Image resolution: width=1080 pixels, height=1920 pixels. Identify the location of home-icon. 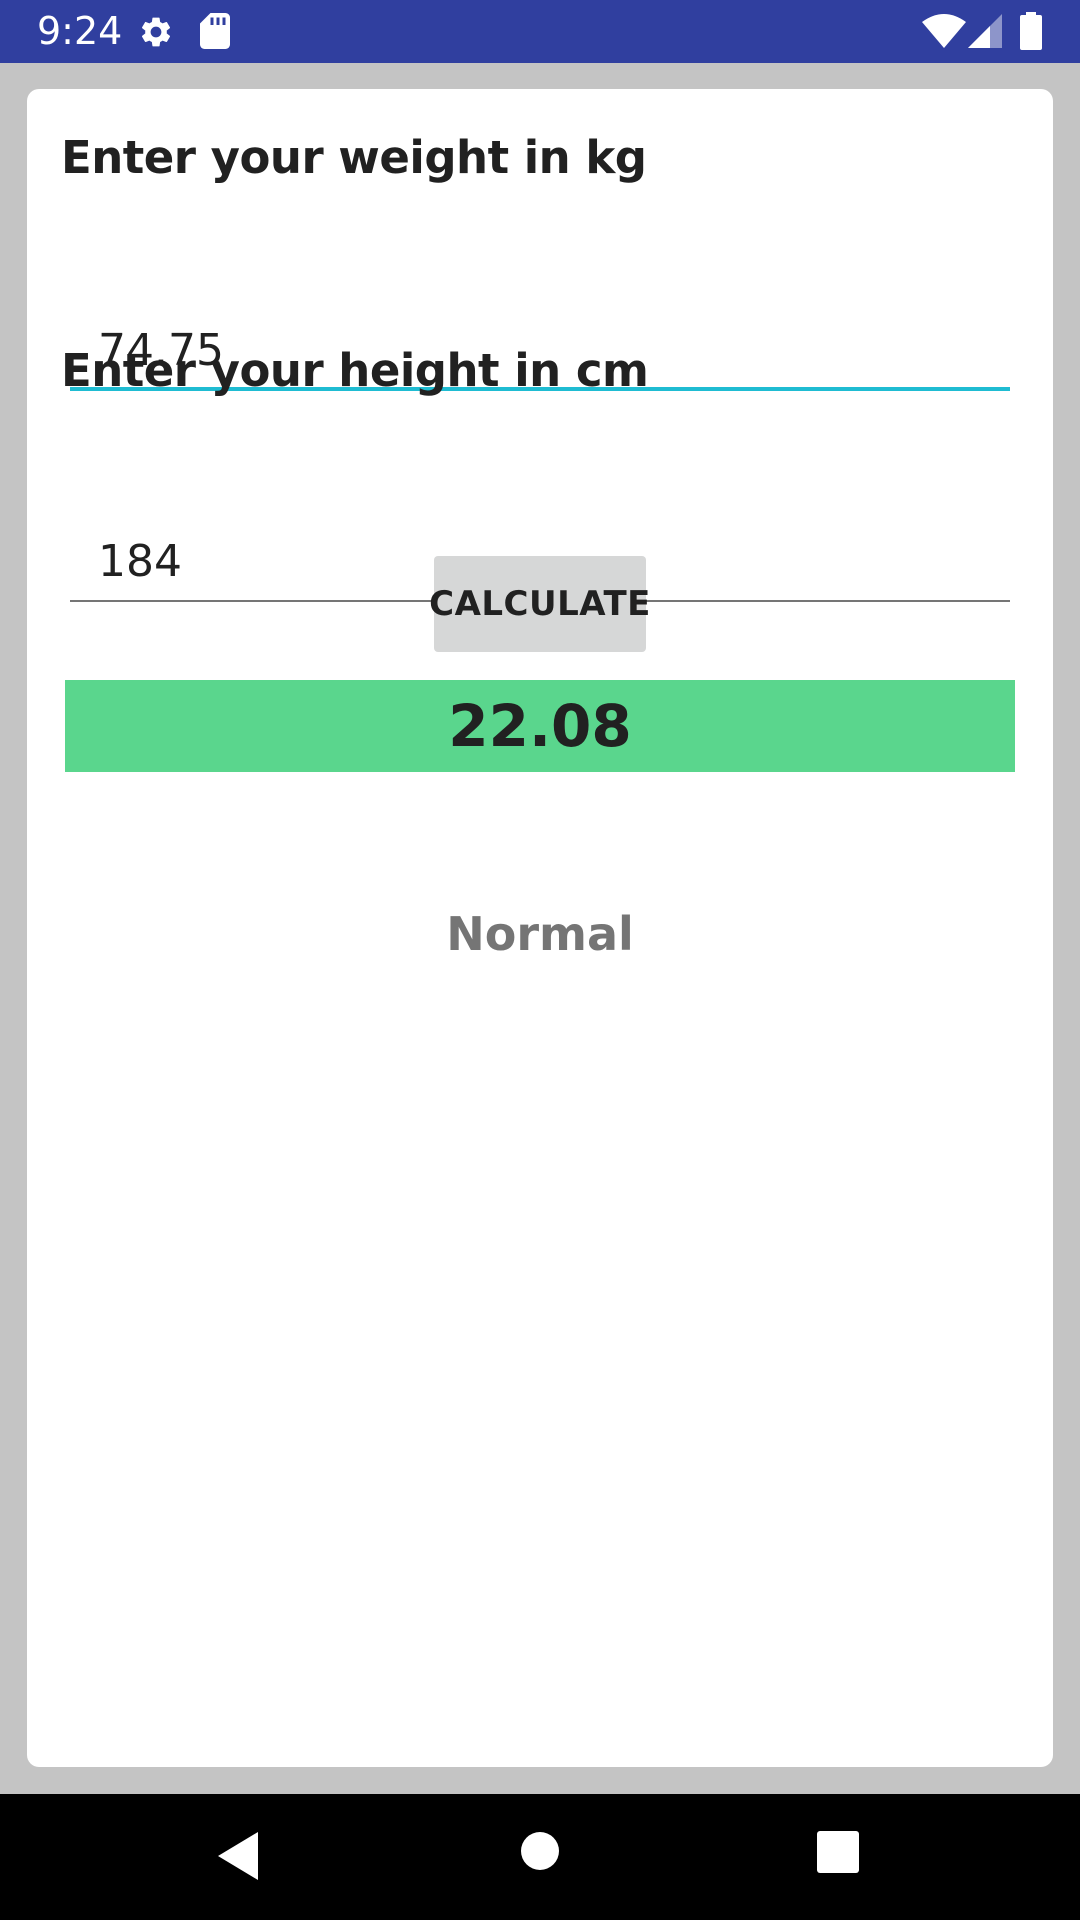
(540, 1851).